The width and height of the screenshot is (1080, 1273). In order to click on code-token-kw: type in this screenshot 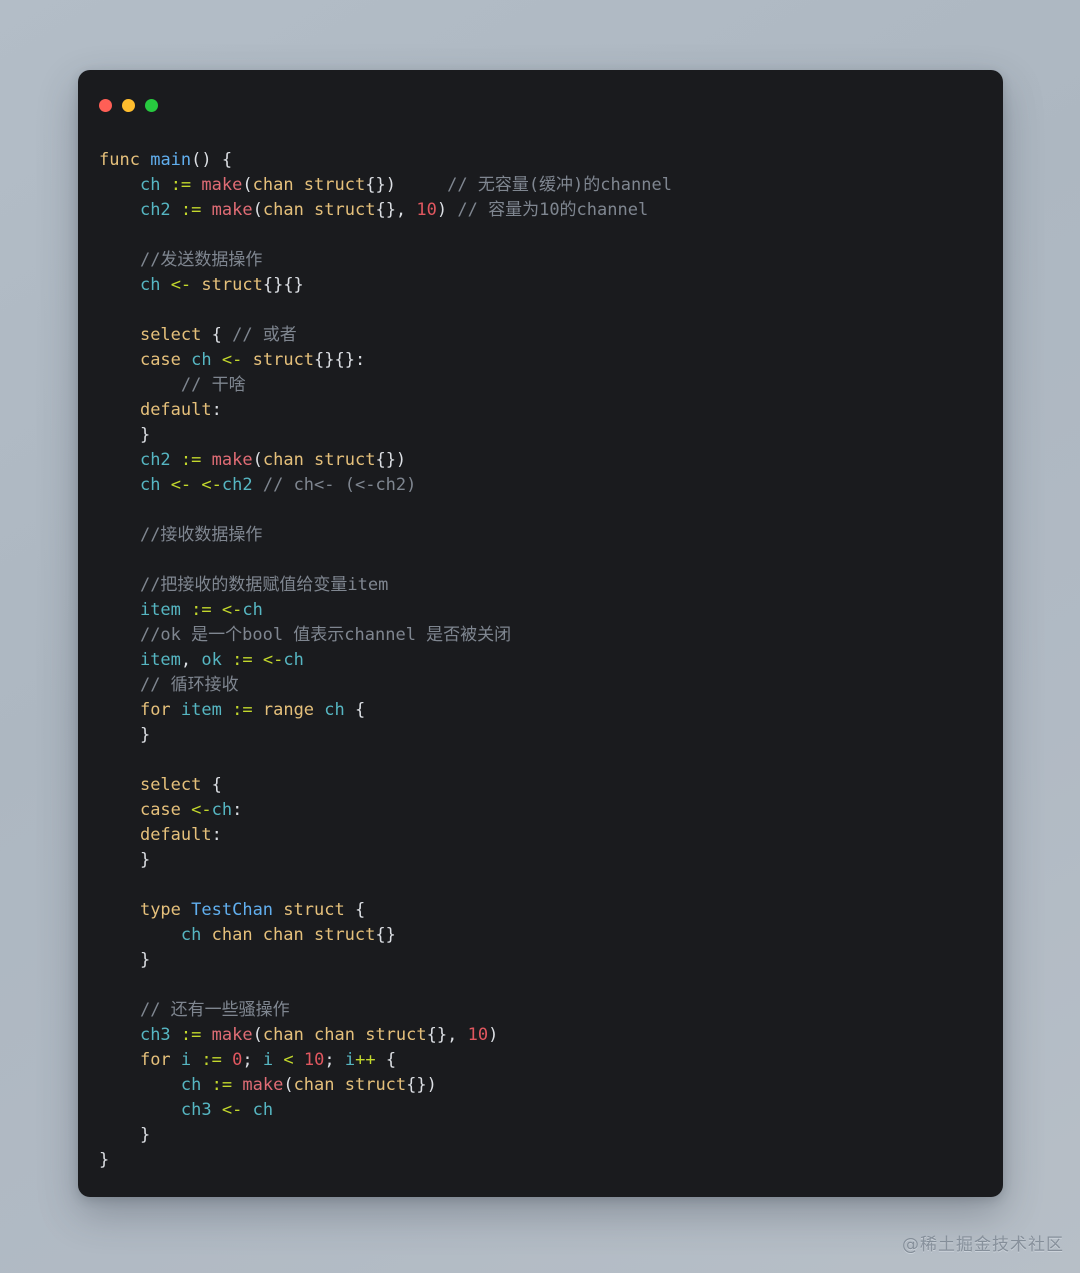, I will do `click(160, 910)`.